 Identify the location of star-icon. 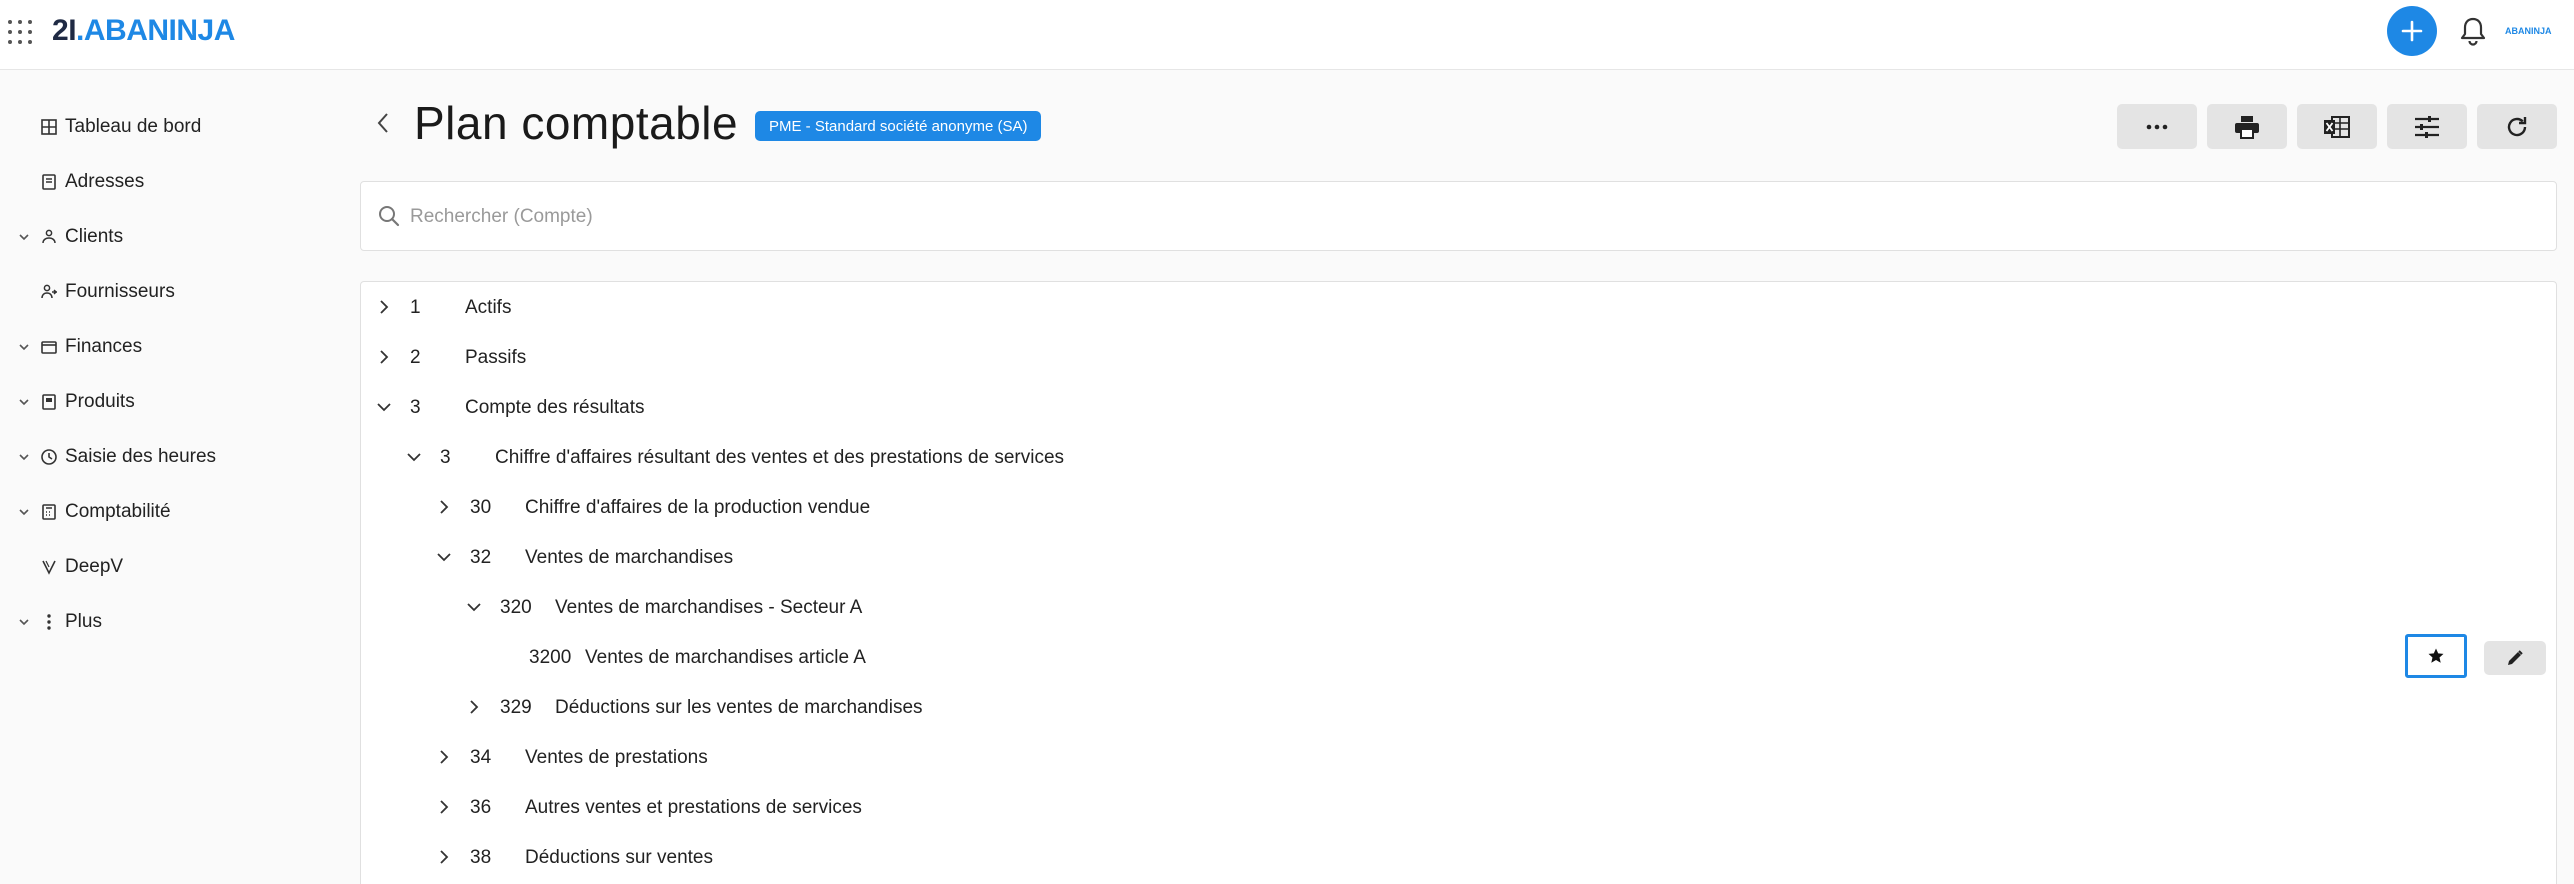
(2436, 655).